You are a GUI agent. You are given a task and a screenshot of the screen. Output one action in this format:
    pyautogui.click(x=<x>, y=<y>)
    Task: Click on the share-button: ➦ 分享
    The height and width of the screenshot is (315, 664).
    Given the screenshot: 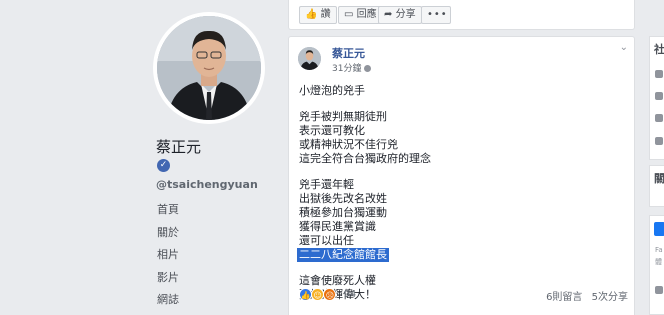 What is the action you would take?
    pyautogui.click(x=400, y=15)
    